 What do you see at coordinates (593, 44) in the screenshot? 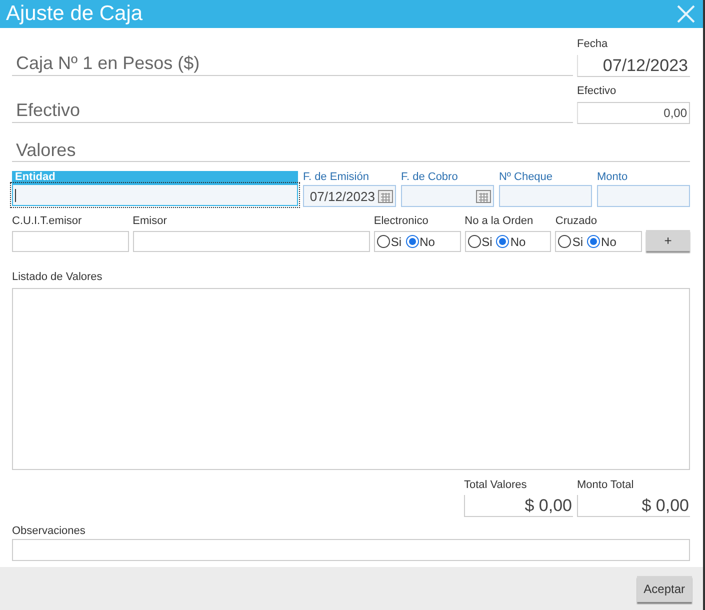
I see `field-label: Fecha` at bounding box center [593, 44].